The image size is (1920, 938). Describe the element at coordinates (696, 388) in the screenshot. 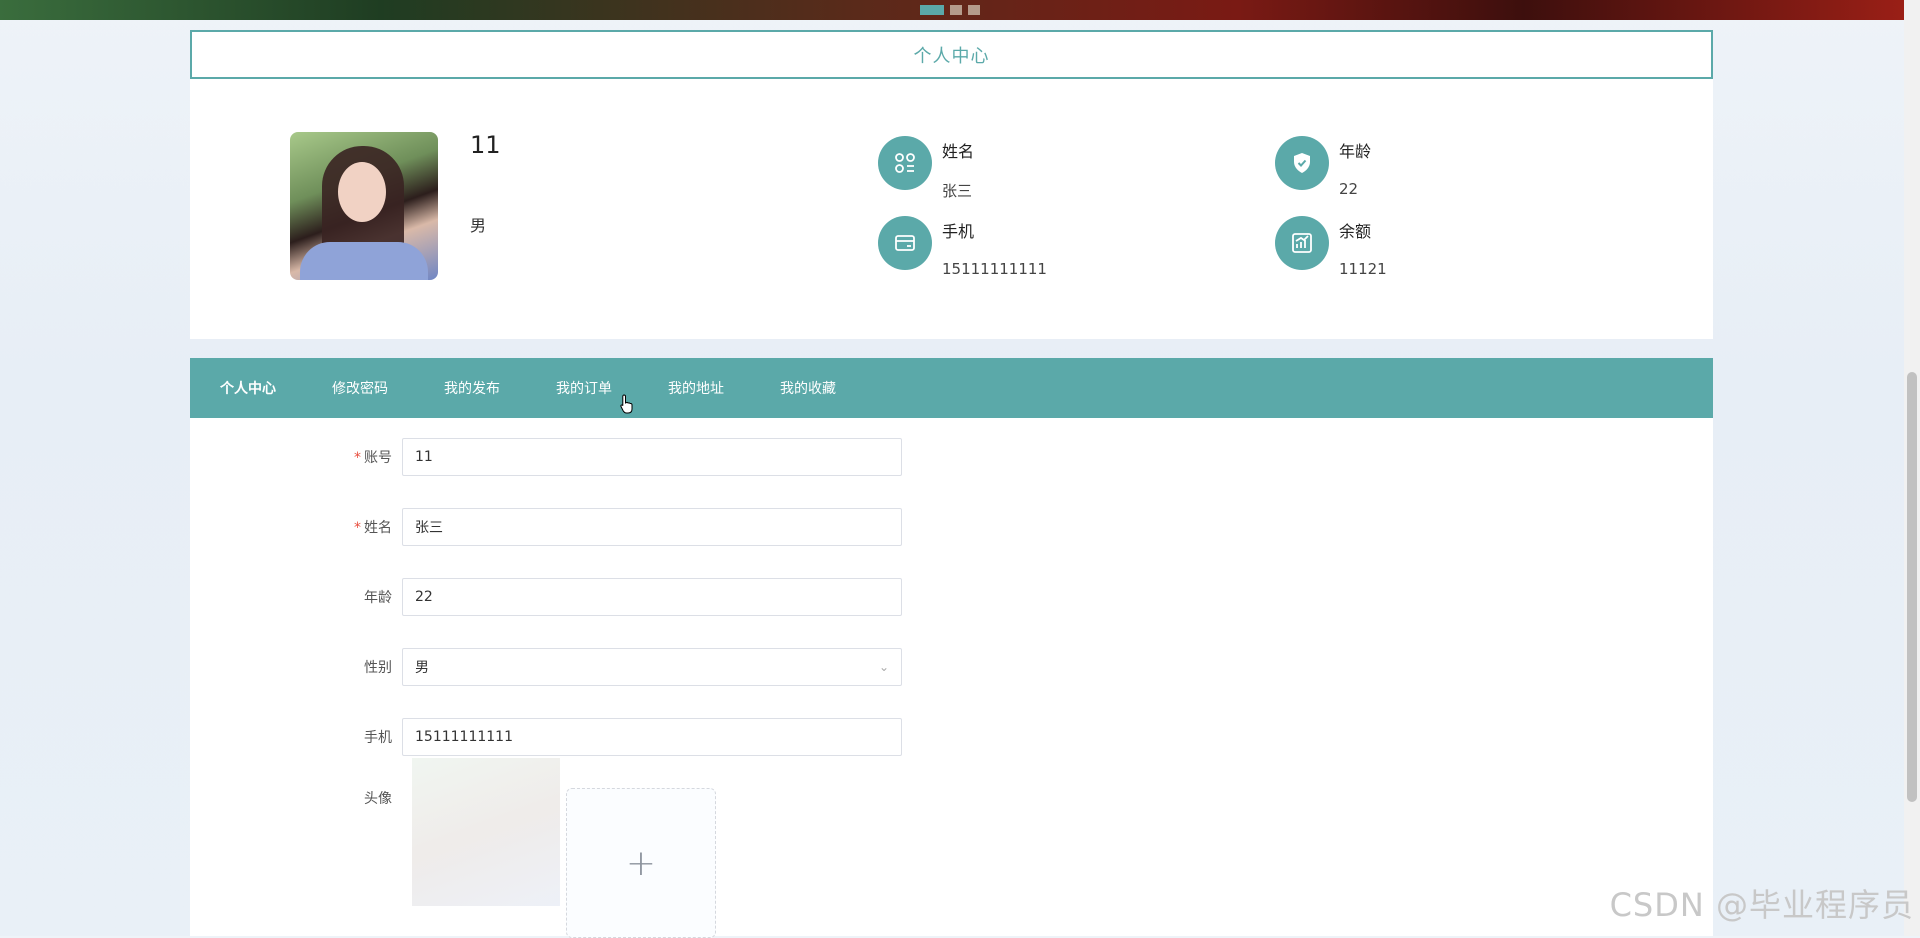

I see `tab-my-addresses: 我的地址` at that location.